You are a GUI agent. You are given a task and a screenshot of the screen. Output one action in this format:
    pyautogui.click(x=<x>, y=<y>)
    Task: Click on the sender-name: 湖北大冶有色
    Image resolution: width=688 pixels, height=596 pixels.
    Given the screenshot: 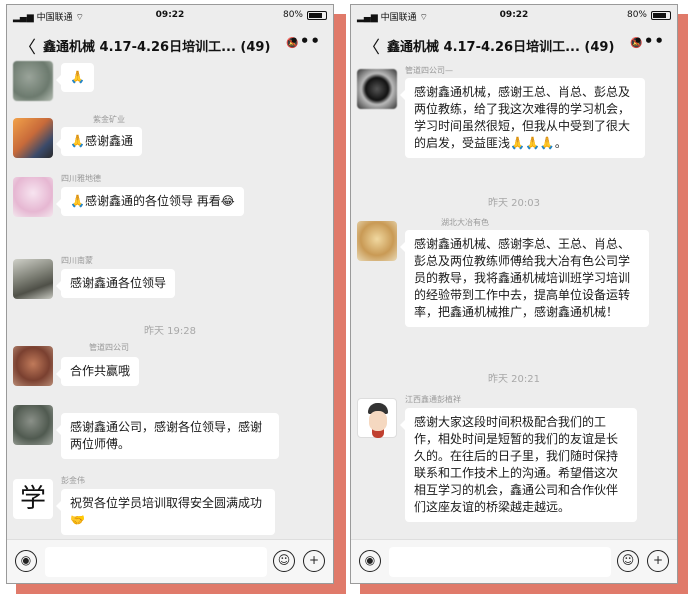 What is the action you would take?
    pyautogui.click(x=465, y=222)
    